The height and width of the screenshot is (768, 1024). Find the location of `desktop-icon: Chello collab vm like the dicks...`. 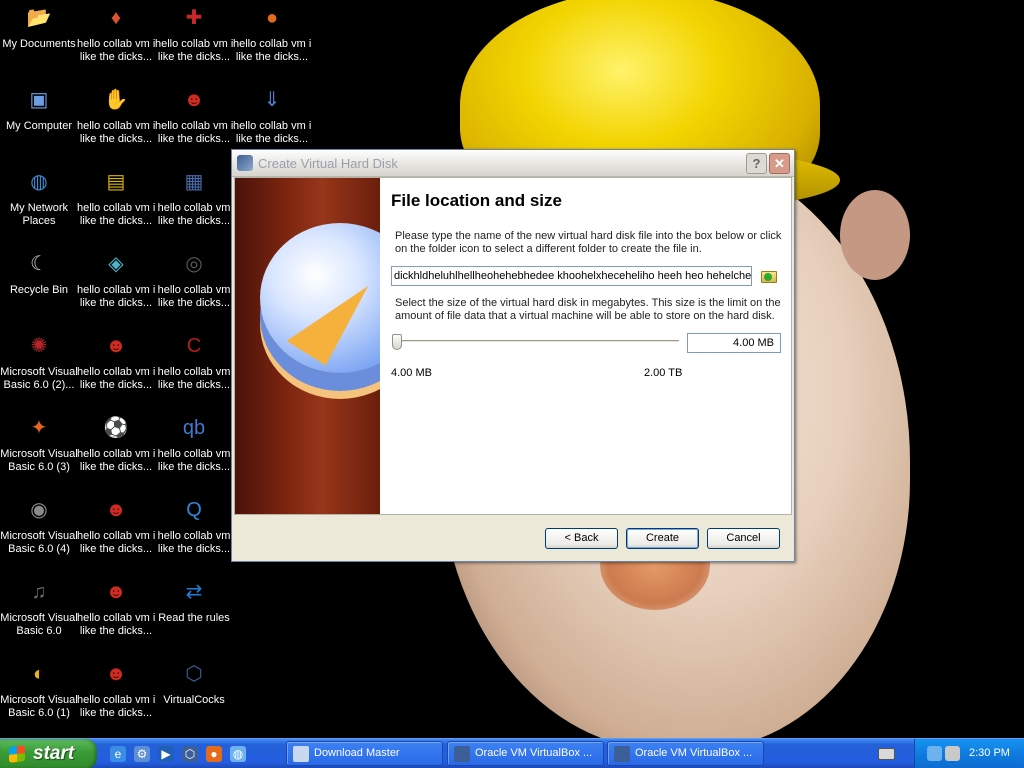

desktop-icon: Chello collab vm like the dicks... is located at coordinates (194, 368).